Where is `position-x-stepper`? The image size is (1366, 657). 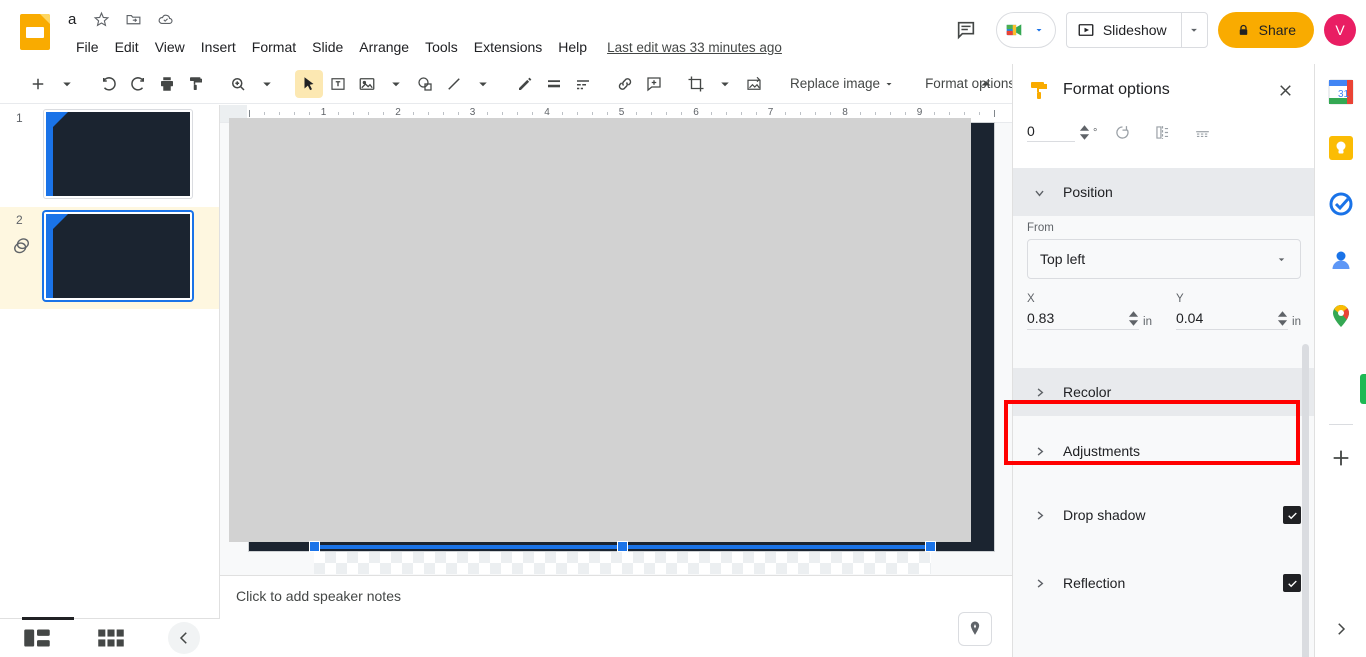 position-x-stepper is located at coordinates (1133, 318).